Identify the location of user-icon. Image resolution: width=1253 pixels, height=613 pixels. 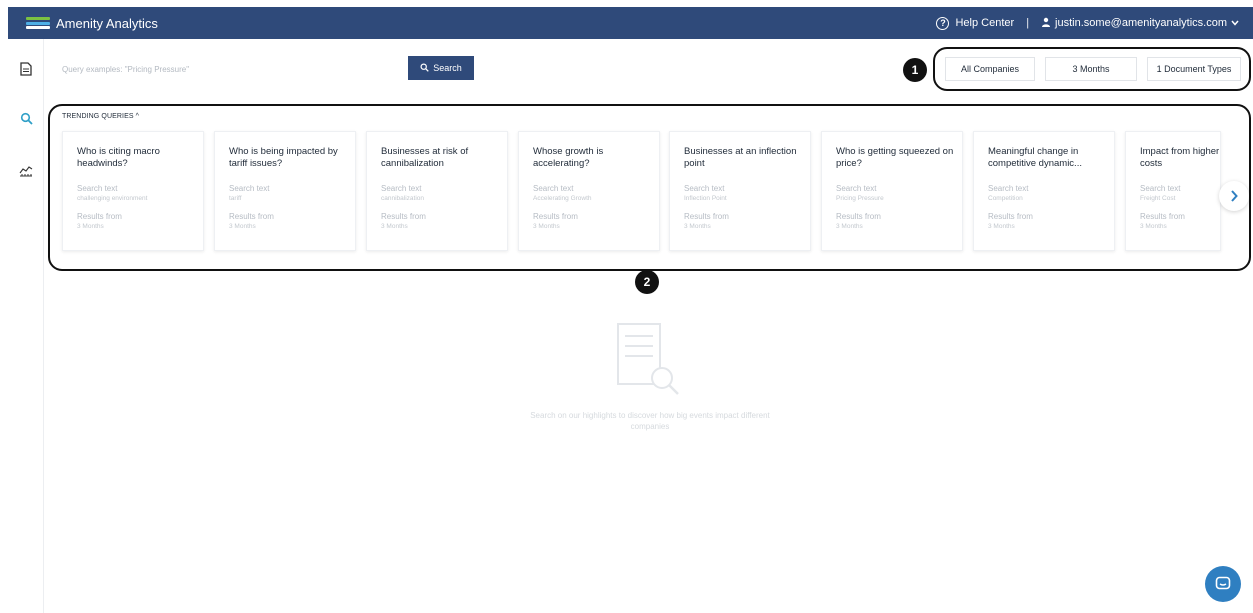
(1046, 23).